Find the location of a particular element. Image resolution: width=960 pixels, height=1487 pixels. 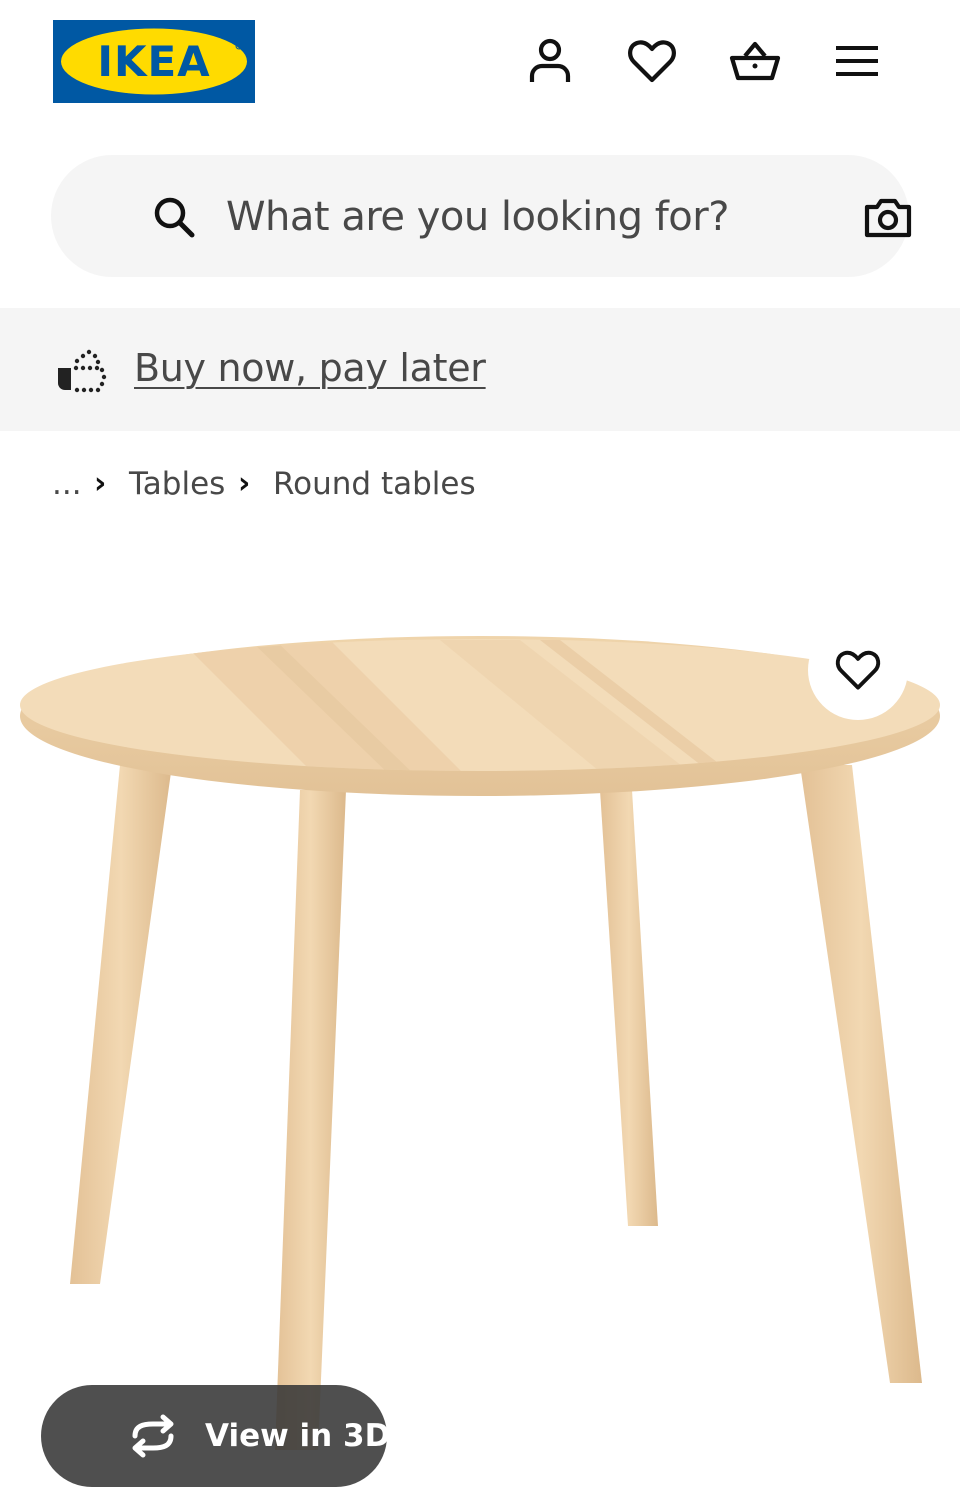

view-in-3d-label: View in 3D is located at coordinates (298, 1436).